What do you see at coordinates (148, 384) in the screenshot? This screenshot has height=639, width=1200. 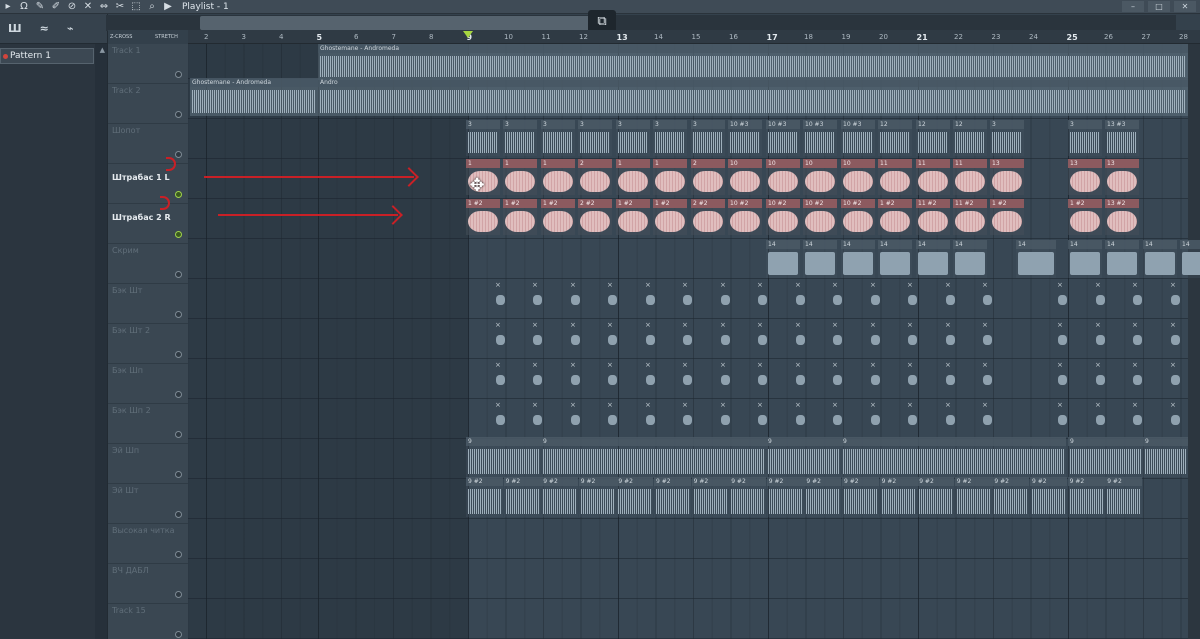 I see `track-row: Бэк Шп` at bounding box center [148, 384].